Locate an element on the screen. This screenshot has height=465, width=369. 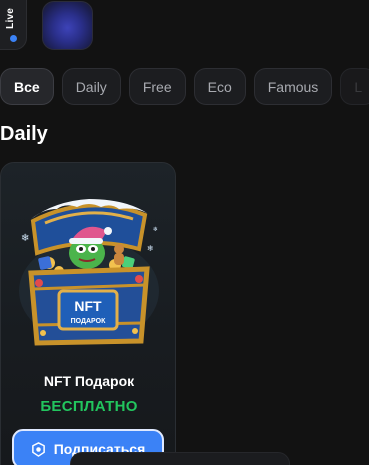
filter-chip-label: L is located at coordinates (358, 86).